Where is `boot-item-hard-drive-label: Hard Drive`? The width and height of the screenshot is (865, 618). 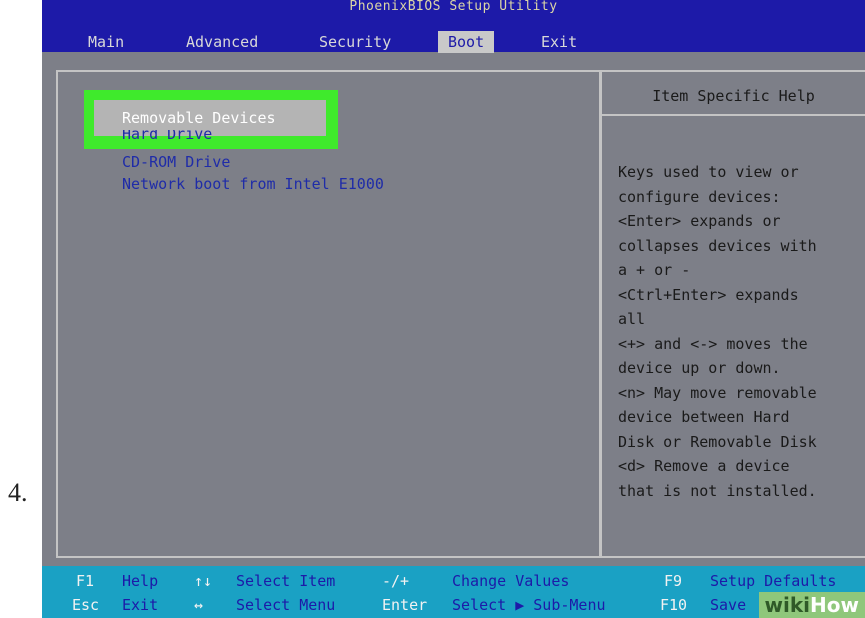 boot-item-hard-drive-label: Hard Drive is located at coordinates (167, 135).